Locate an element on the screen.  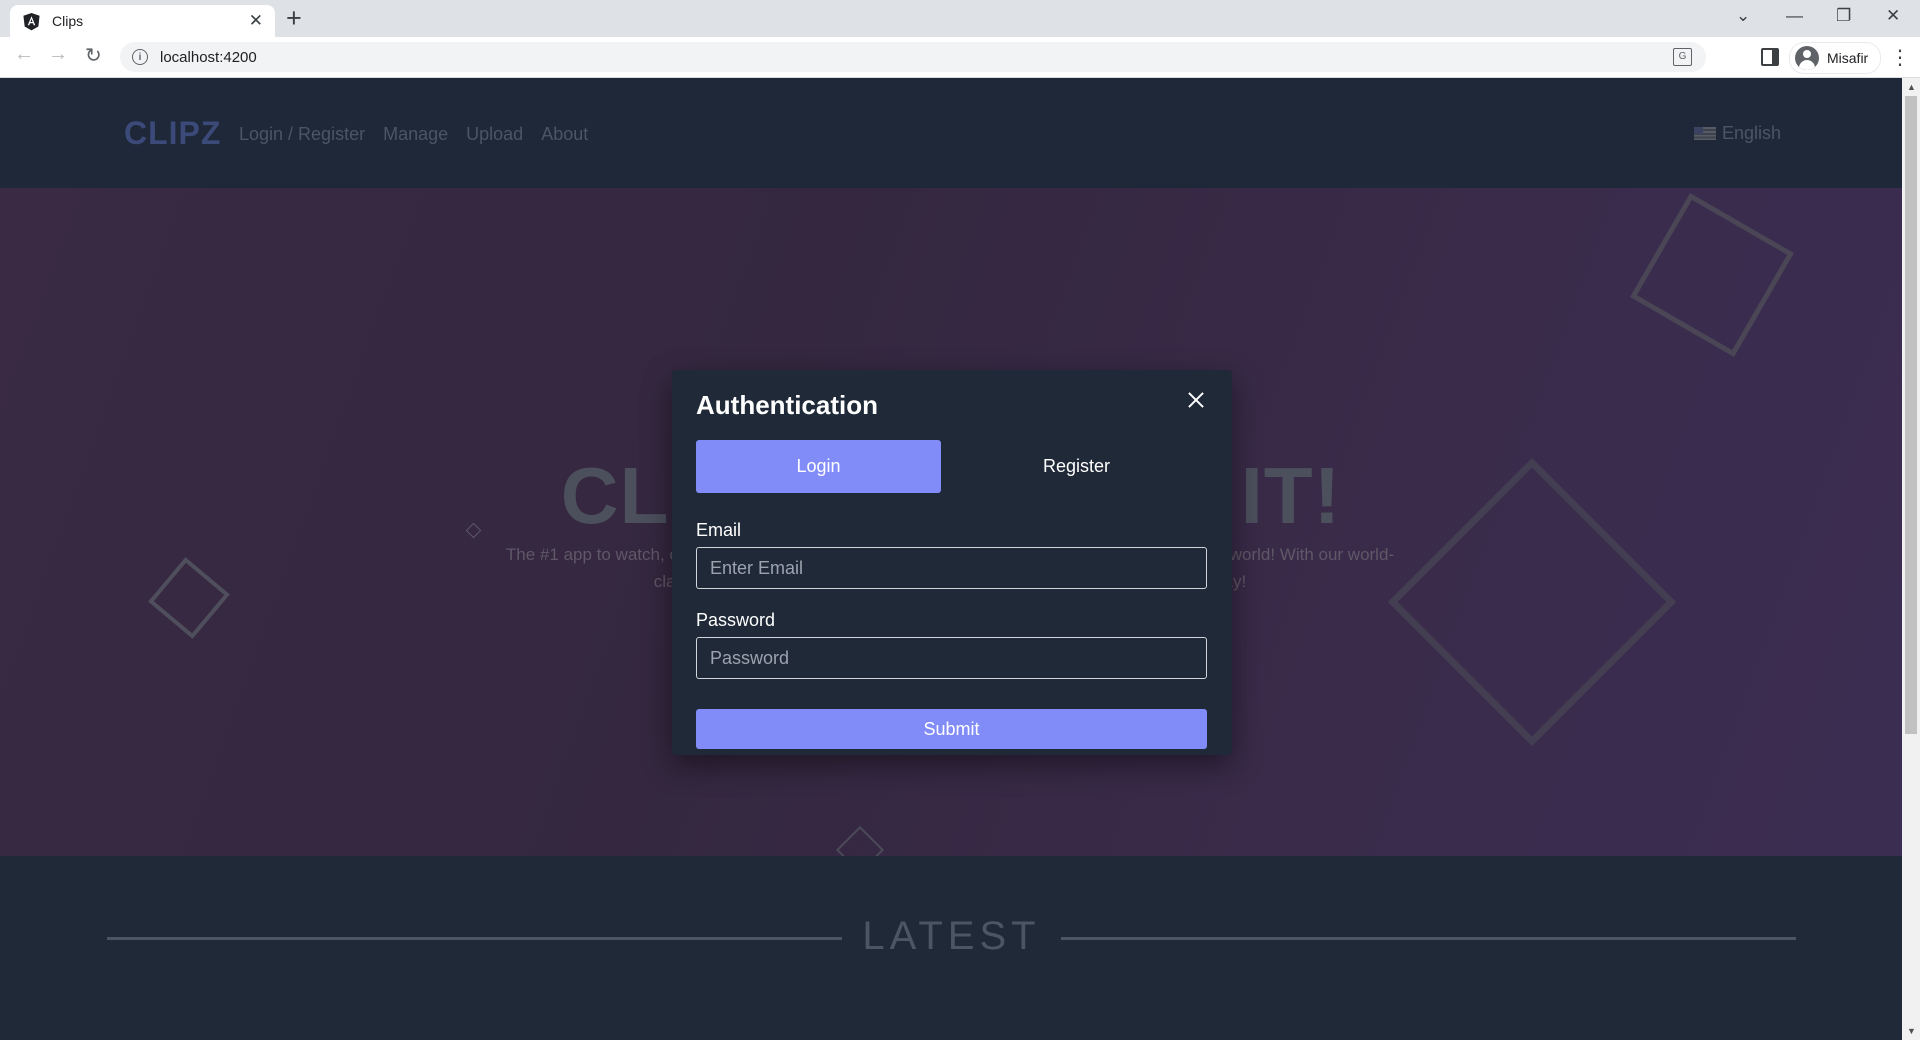
back-icon: ← is located at coordinates (24, 54).